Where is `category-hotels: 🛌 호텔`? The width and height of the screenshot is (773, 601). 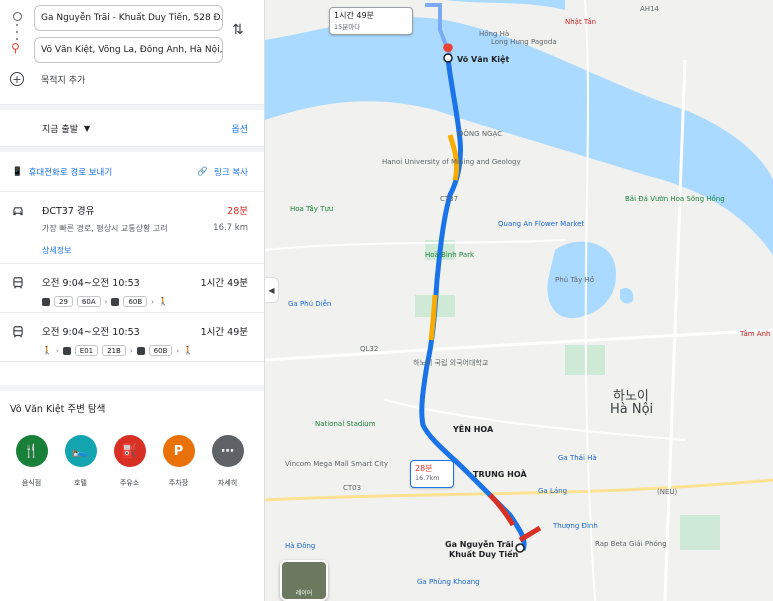
category-hotels: 🛌 호텔 is located at coordinates (80, 461).